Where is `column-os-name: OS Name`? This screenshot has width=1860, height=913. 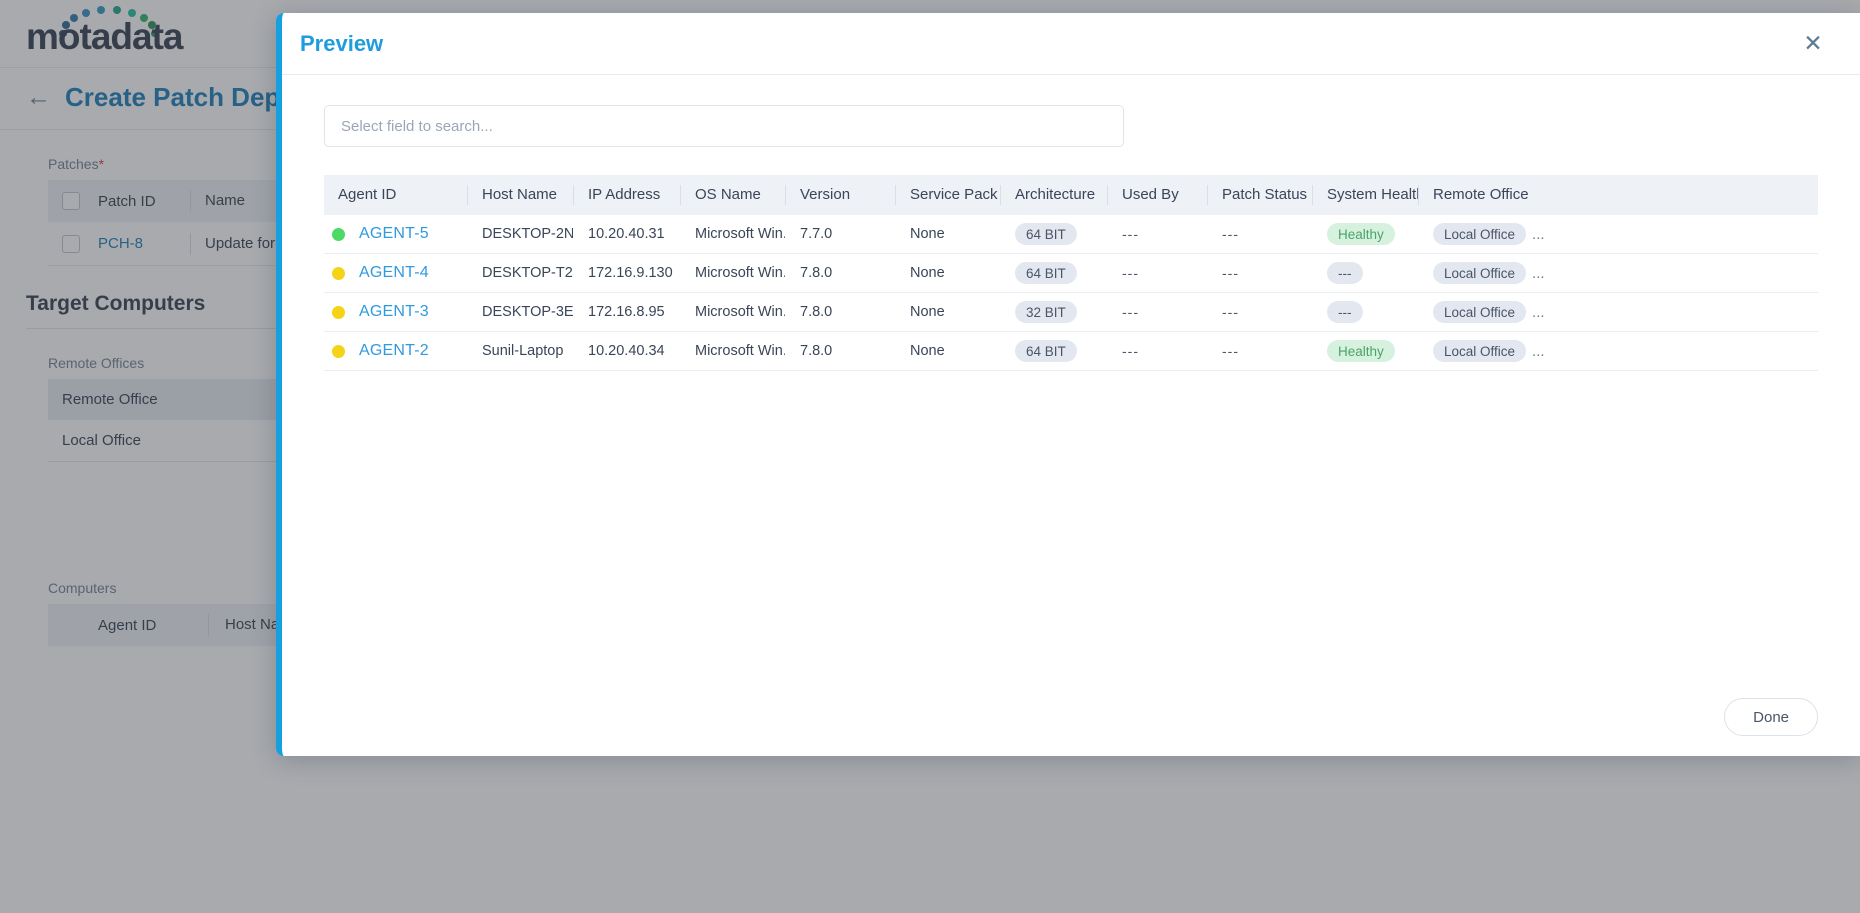
column-os-name: OS Name is located at coordinates (732, 195).